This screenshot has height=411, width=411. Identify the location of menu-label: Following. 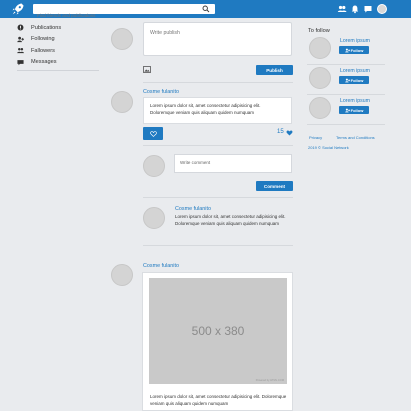
(43, 39).